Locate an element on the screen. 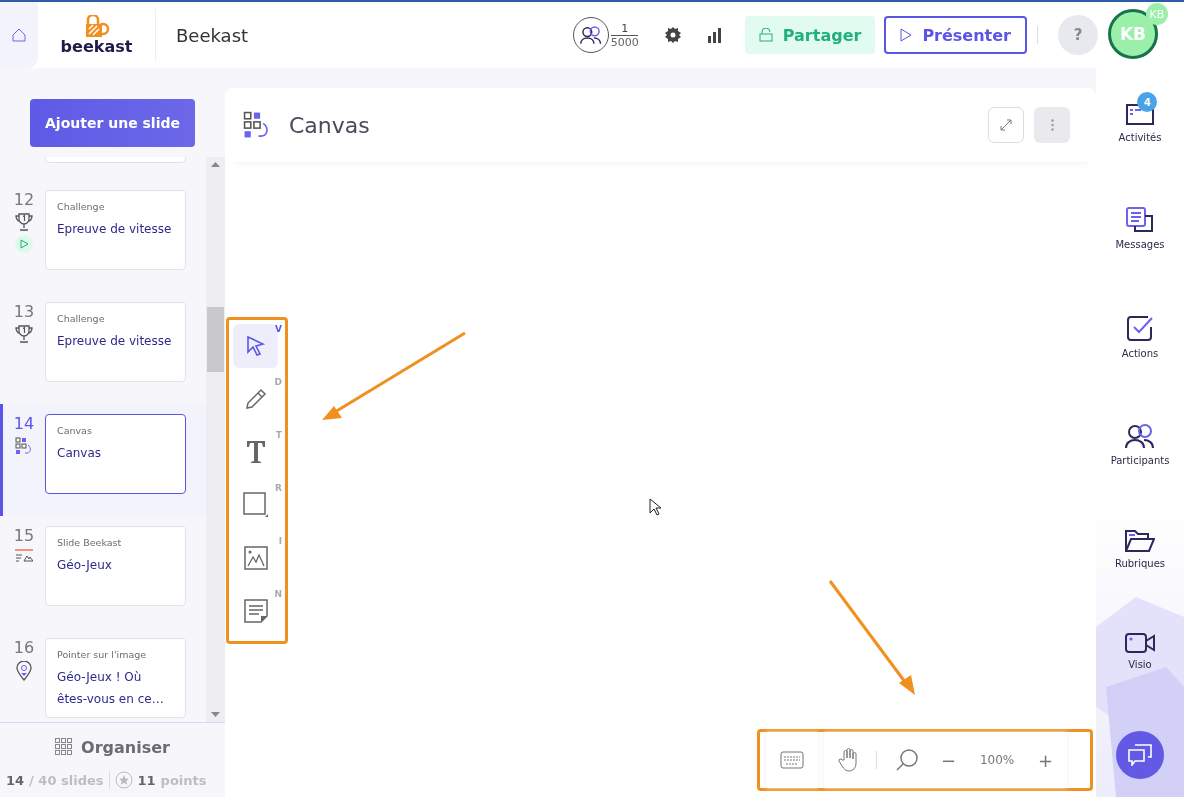 The height and width of the screenshot is (797, 1184). zoom-in-button: + is located at coordinates (1046, 760).